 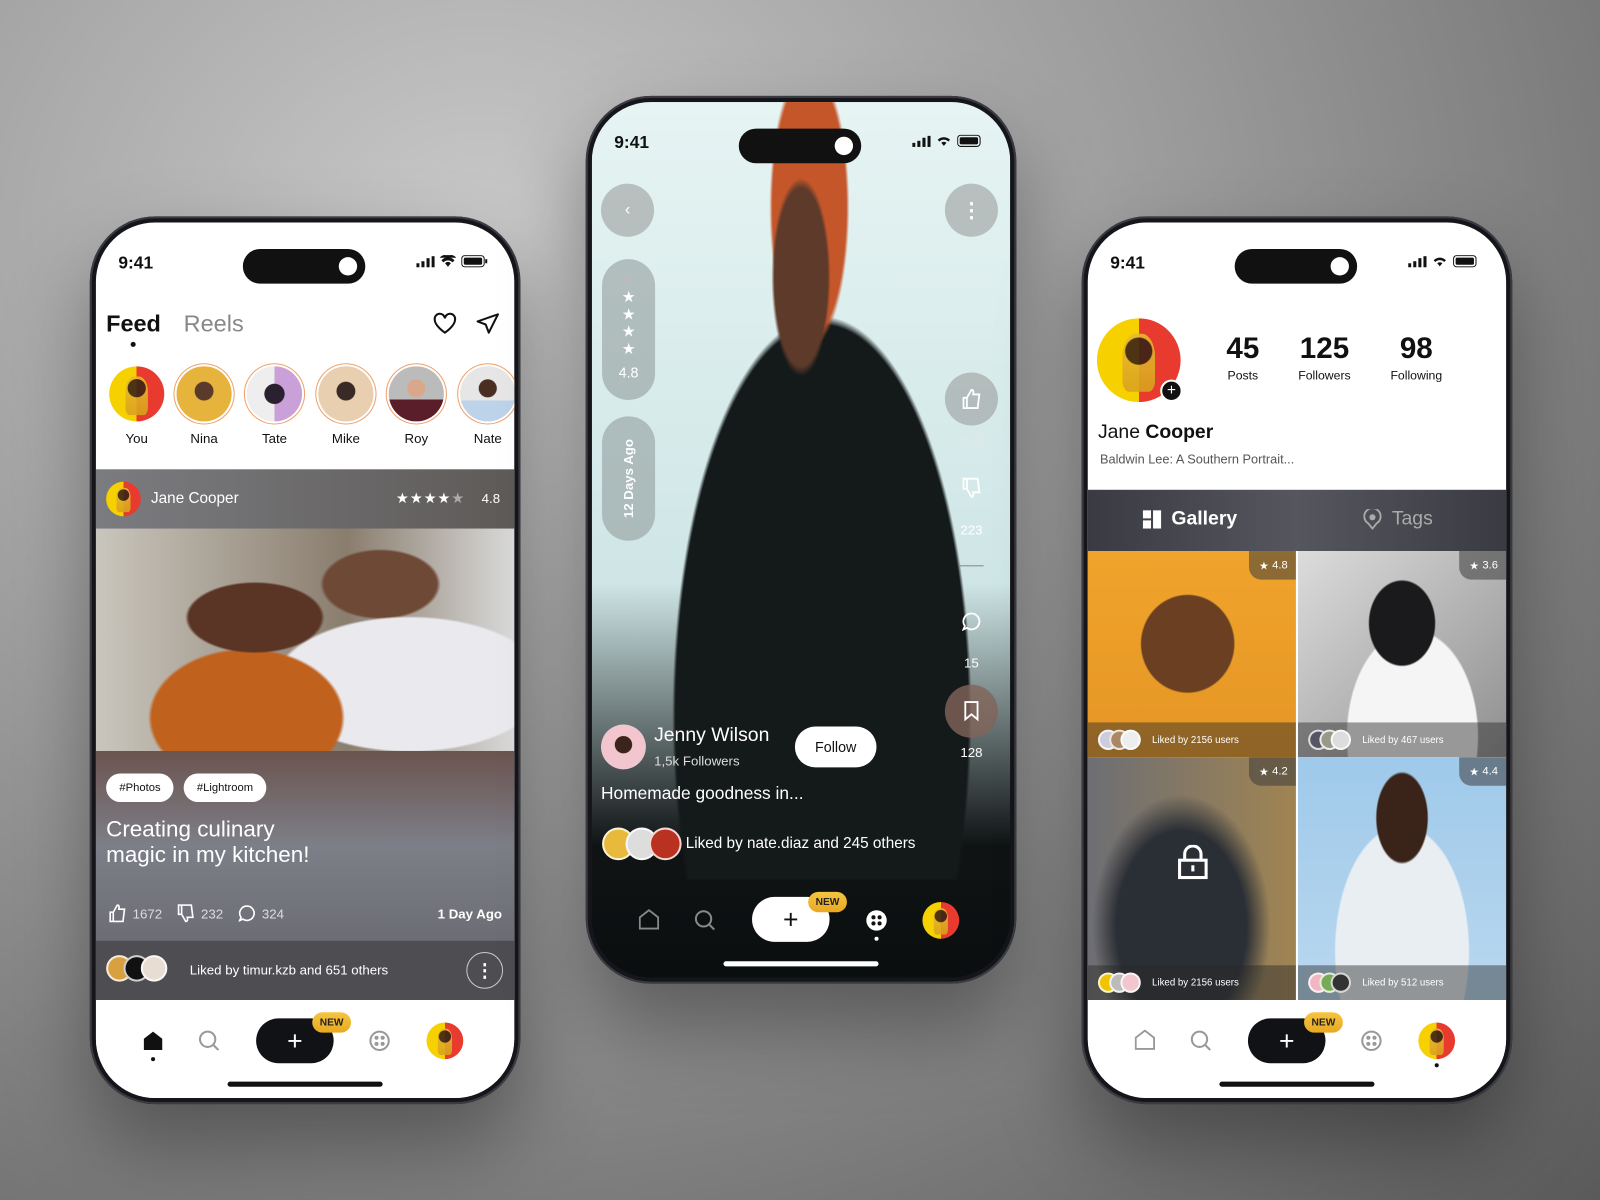 I want to click on dislike-count: 232, so click(x=212, y=913).